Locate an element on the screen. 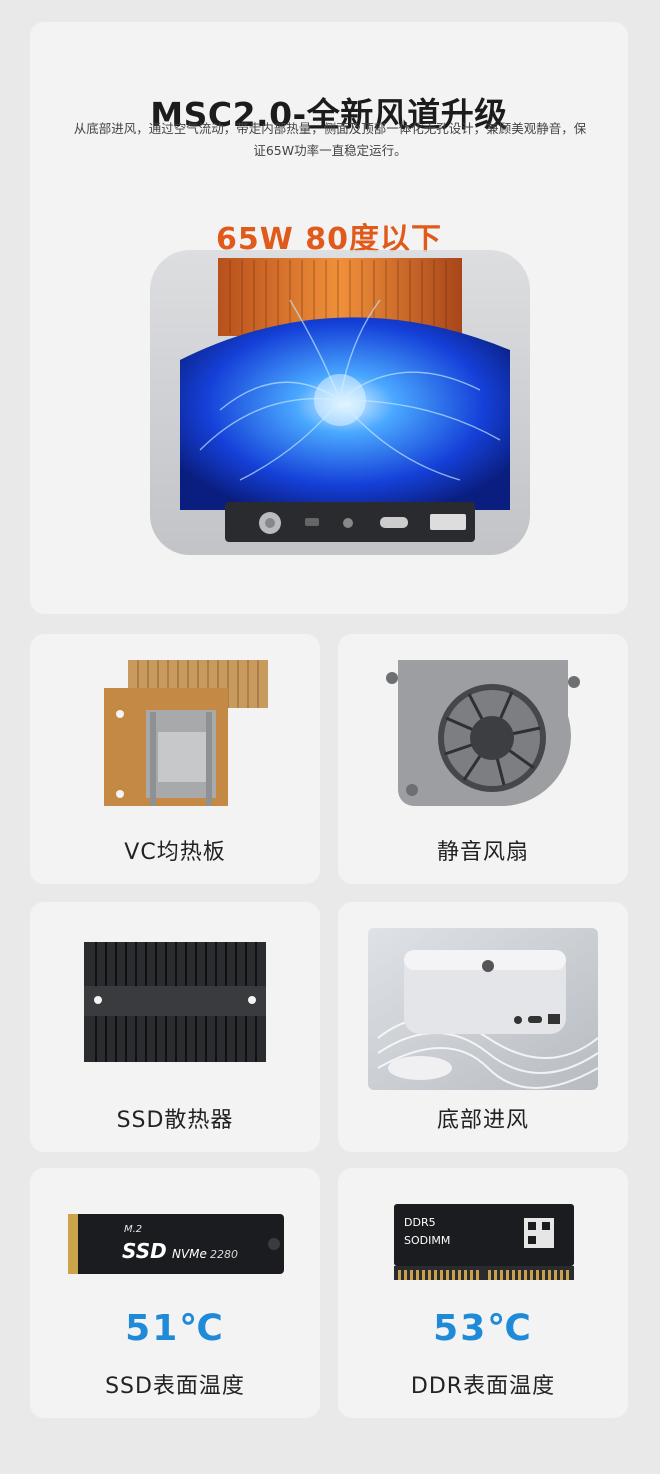 This screenshot has width=660, height=1474. fan-icon is located at coordinates (483, 733).